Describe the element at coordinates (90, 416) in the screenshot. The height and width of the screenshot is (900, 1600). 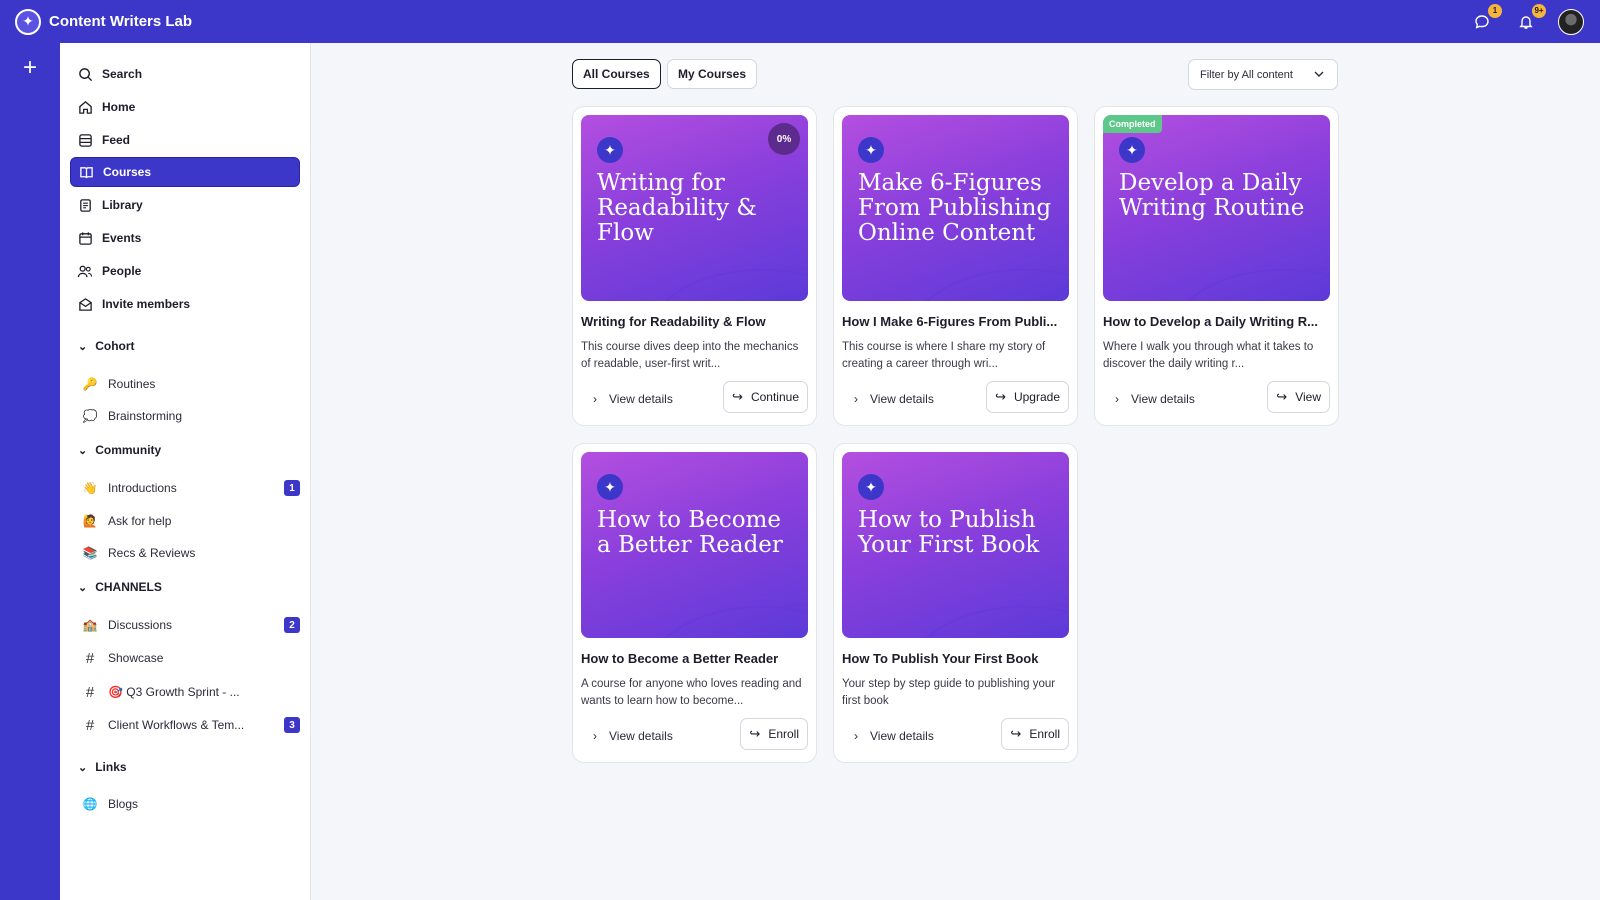
I see `thought-bubble-icon: 💭` at that location.